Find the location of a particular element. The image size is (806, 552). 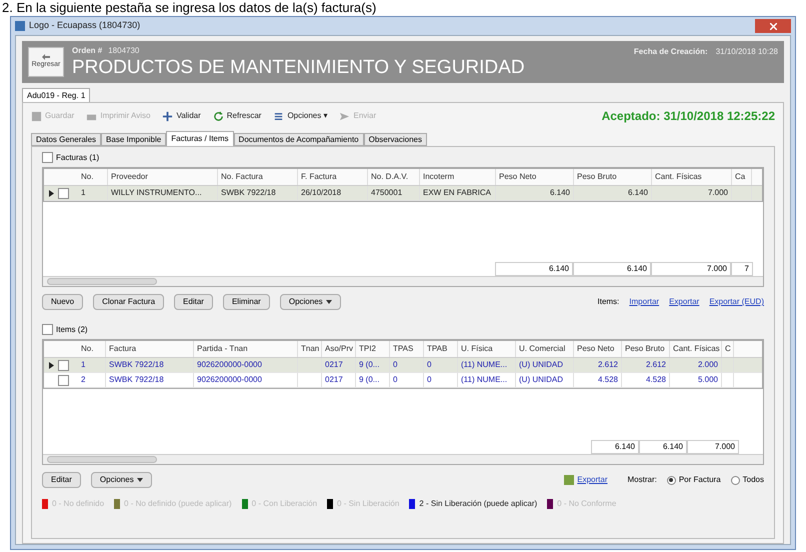

section-label: Facturas (1) is located at coordinates (78, 158).